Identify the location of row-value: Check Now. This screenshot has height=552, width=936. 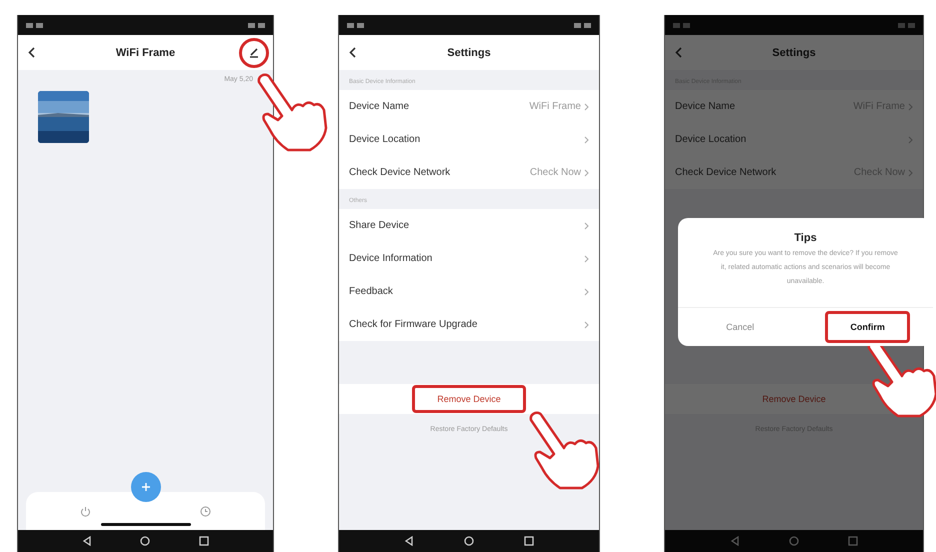
(555, 172).